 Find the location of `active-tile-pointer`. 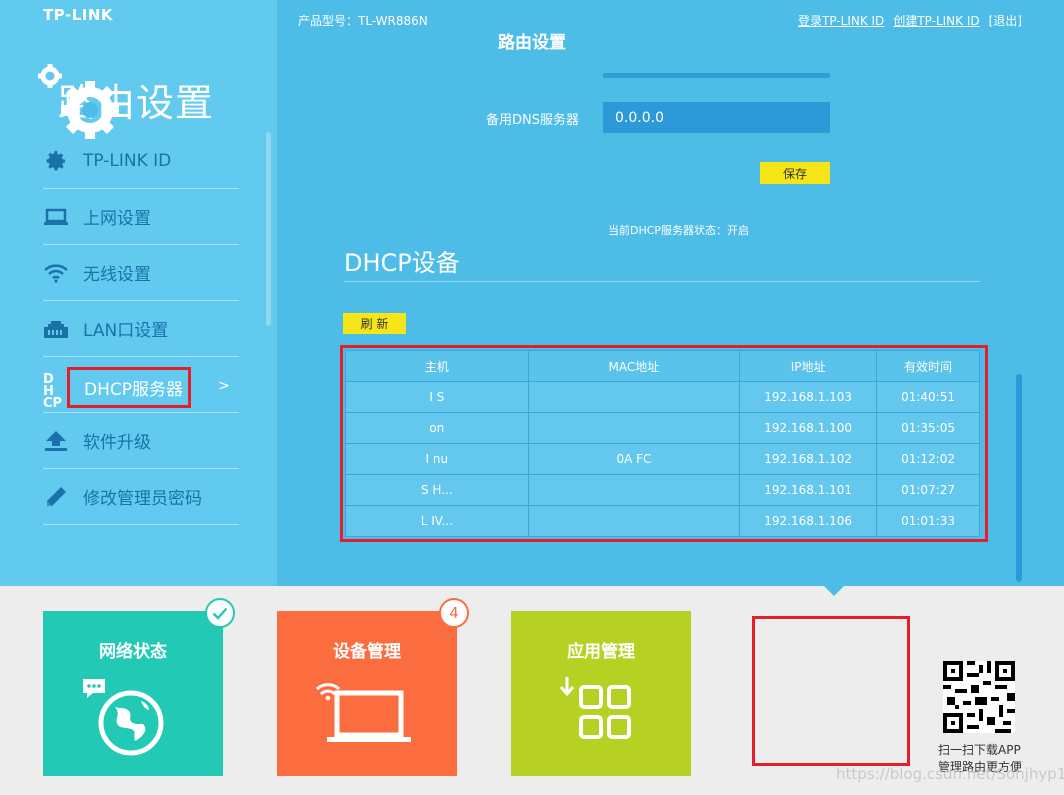

active-tile-pointer is located at coordinates (834, 591).